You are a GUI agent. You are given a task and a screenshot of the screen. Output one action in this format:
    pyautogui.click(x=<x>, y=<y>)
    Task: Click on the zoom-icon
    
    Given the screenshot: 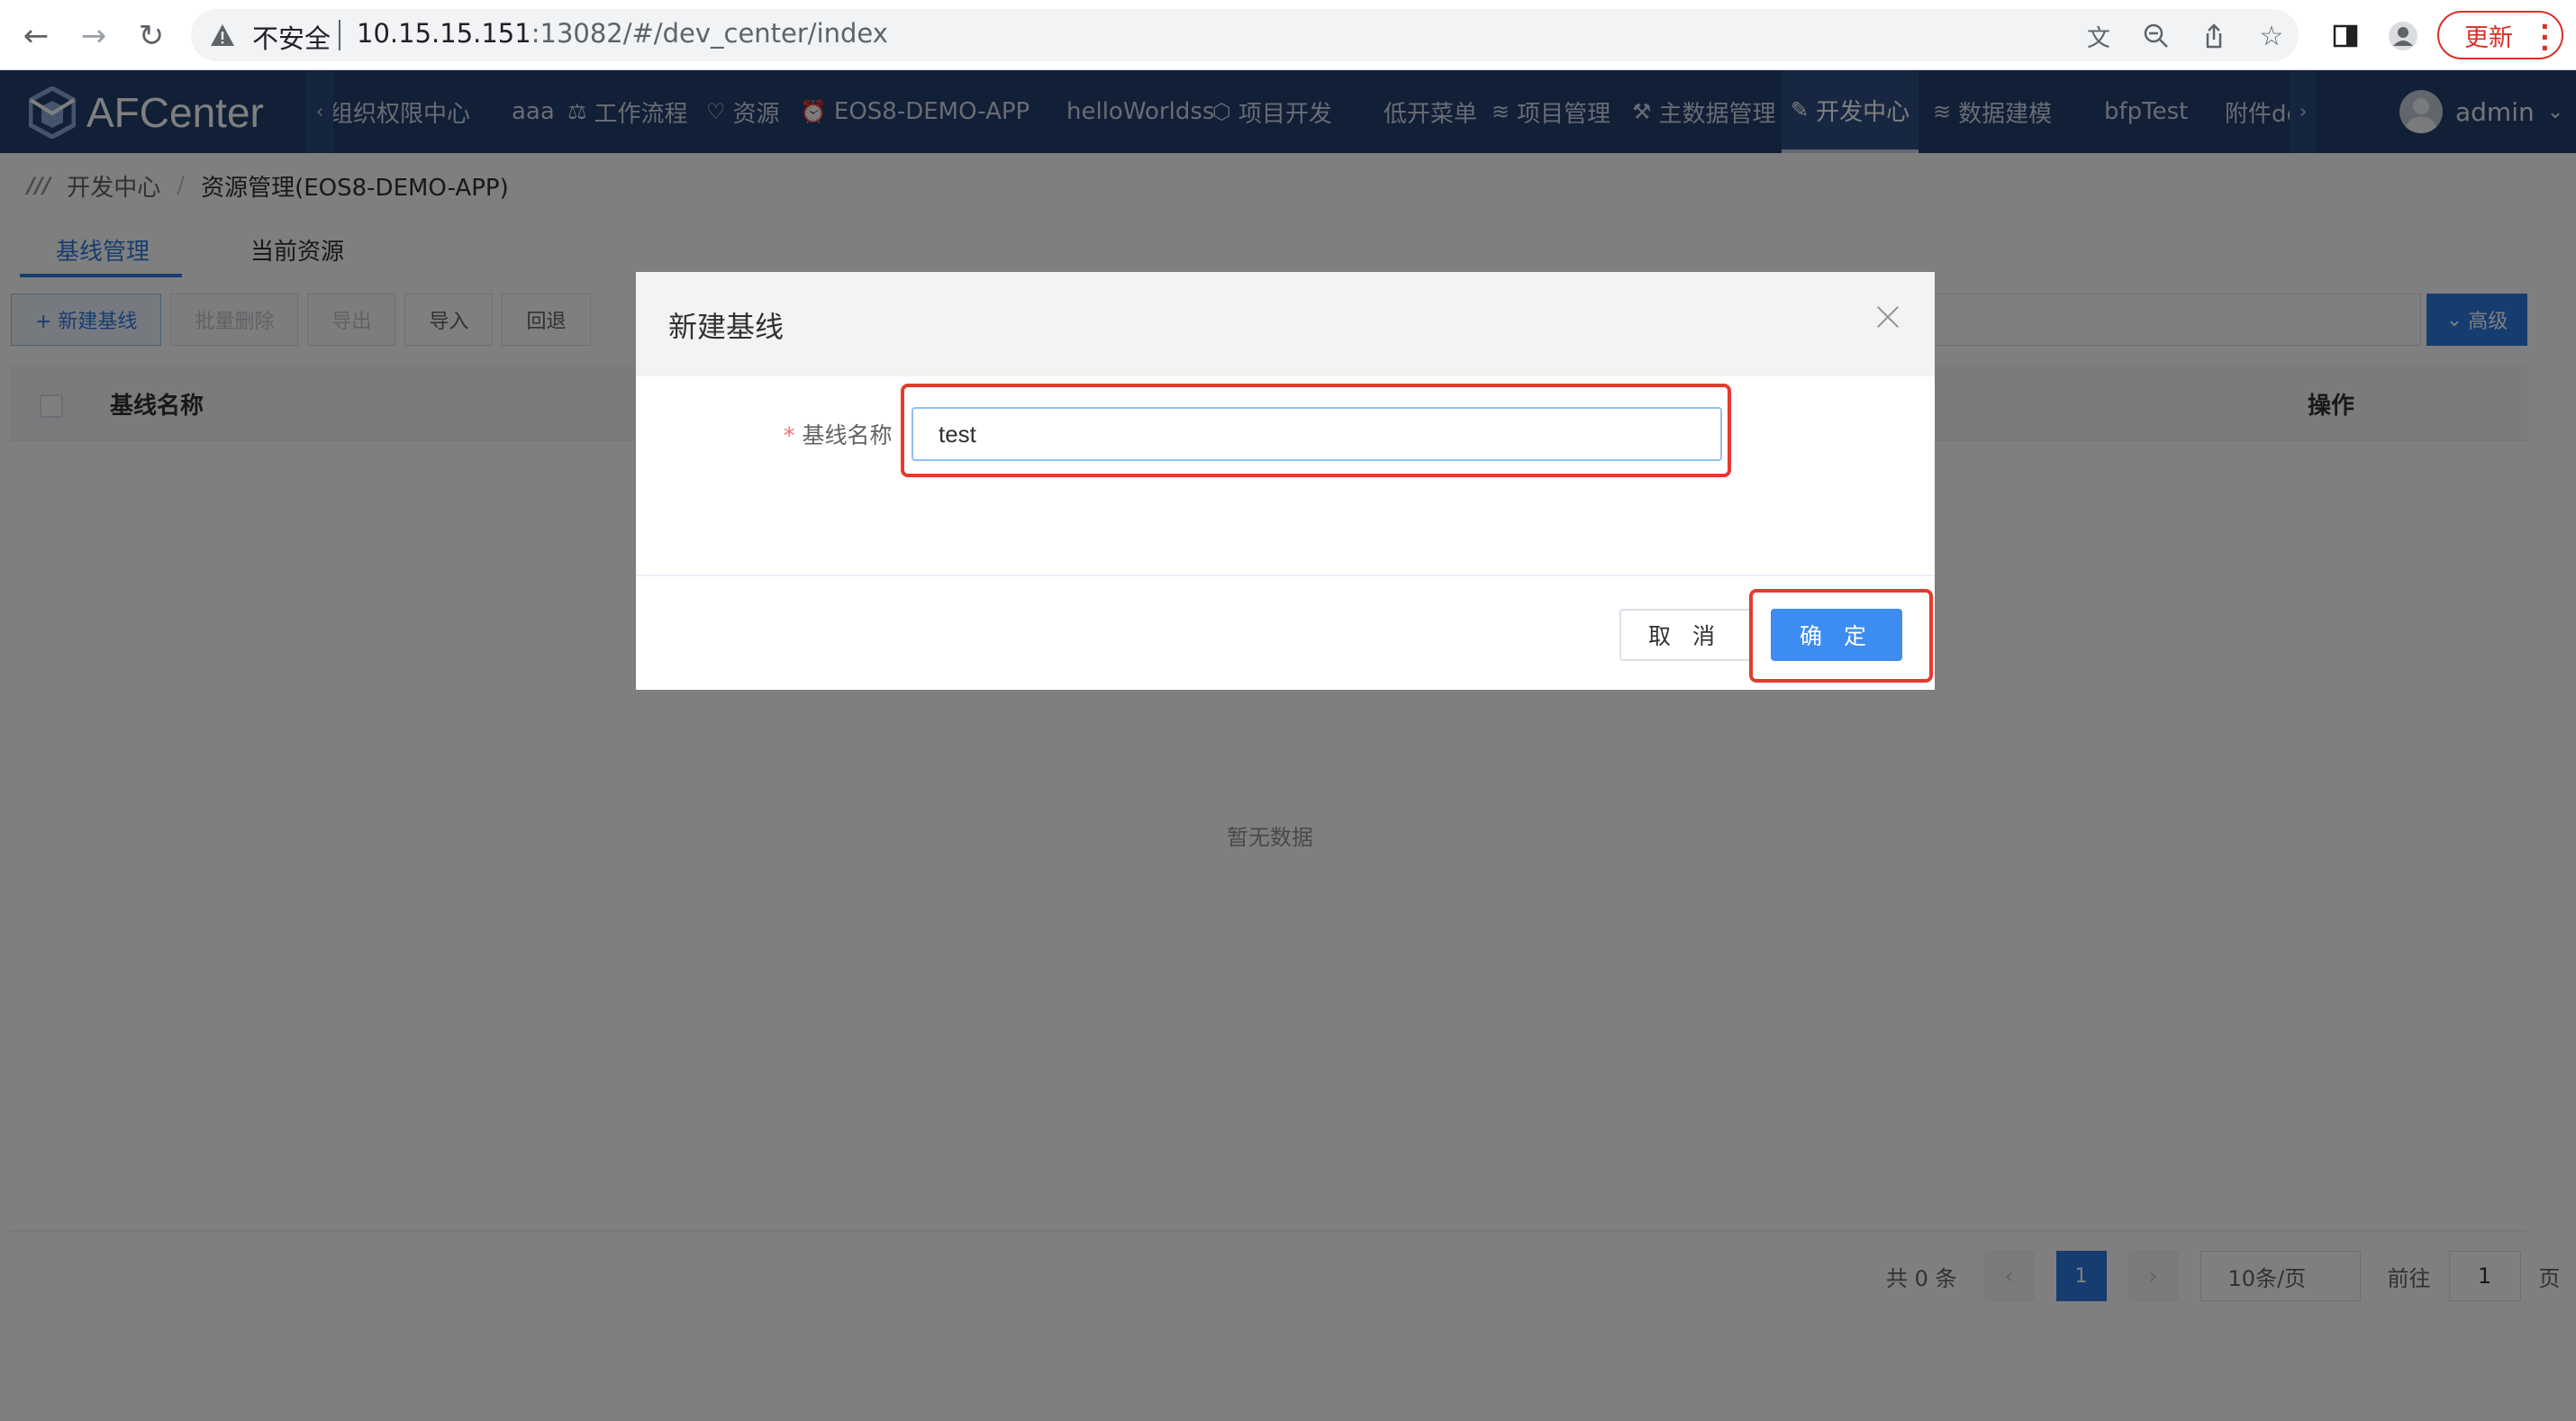 What is the action you would take?
    pyautogui.click(x=2156, y=36)
    